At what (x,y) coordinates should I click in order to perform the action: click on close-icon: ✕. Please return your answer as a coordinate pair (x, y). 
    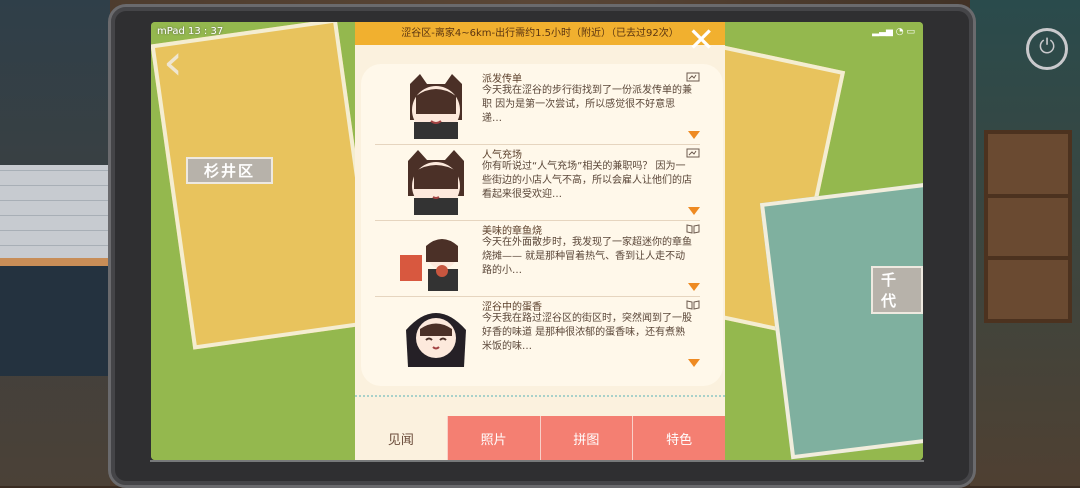
    Looking at the image, I should click on (701, 39).